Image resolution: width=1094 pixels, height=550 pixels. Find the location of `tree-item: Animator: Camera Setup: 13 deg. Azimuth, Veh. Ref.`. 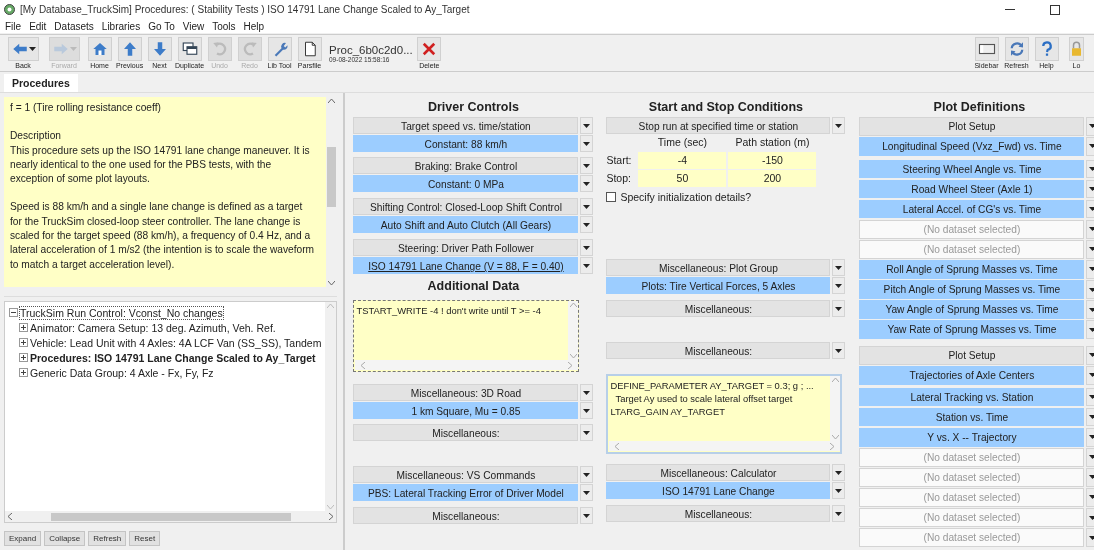

tree-item: Animator: Camera Setup: 13 deg. Azimuth, Veh. Ref. is located at coordinates (153, 327).